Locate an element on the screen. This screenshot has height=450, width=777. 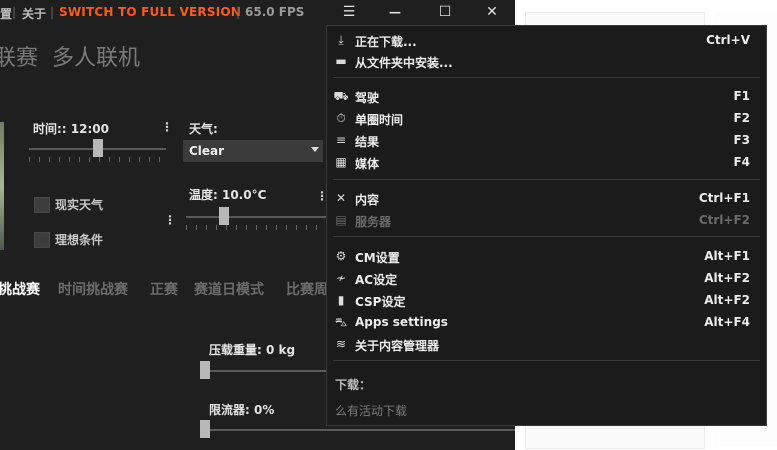
weather-value: Clear is located at coordinates (207, 151).